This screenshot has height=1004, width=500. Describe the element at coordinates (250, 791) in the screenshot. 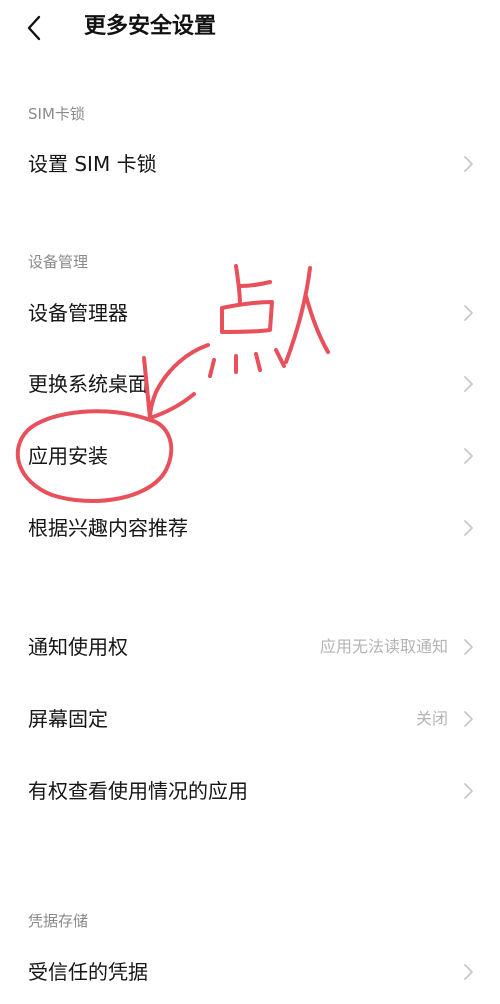

I see `settings-item-usage-access: 有权查看使用情况的应用` at that location.